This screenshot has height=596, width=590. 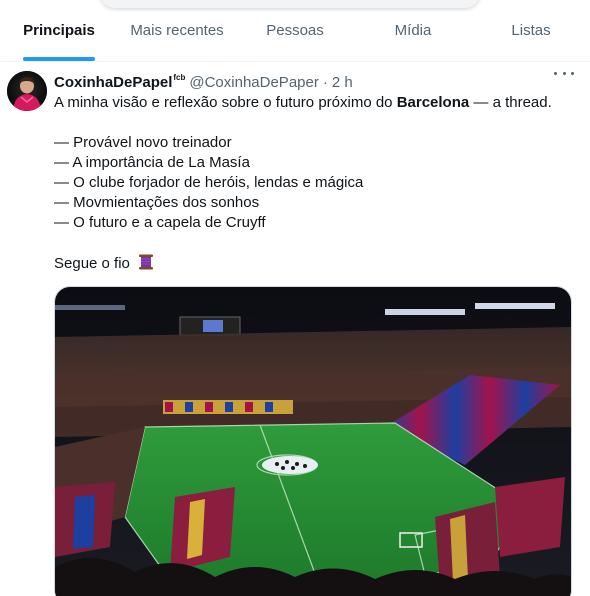 What do you see at coordinates (314, 263) in the screenshot?
I see `closing-line: Segue o fio` at bounding box center [314, 263].